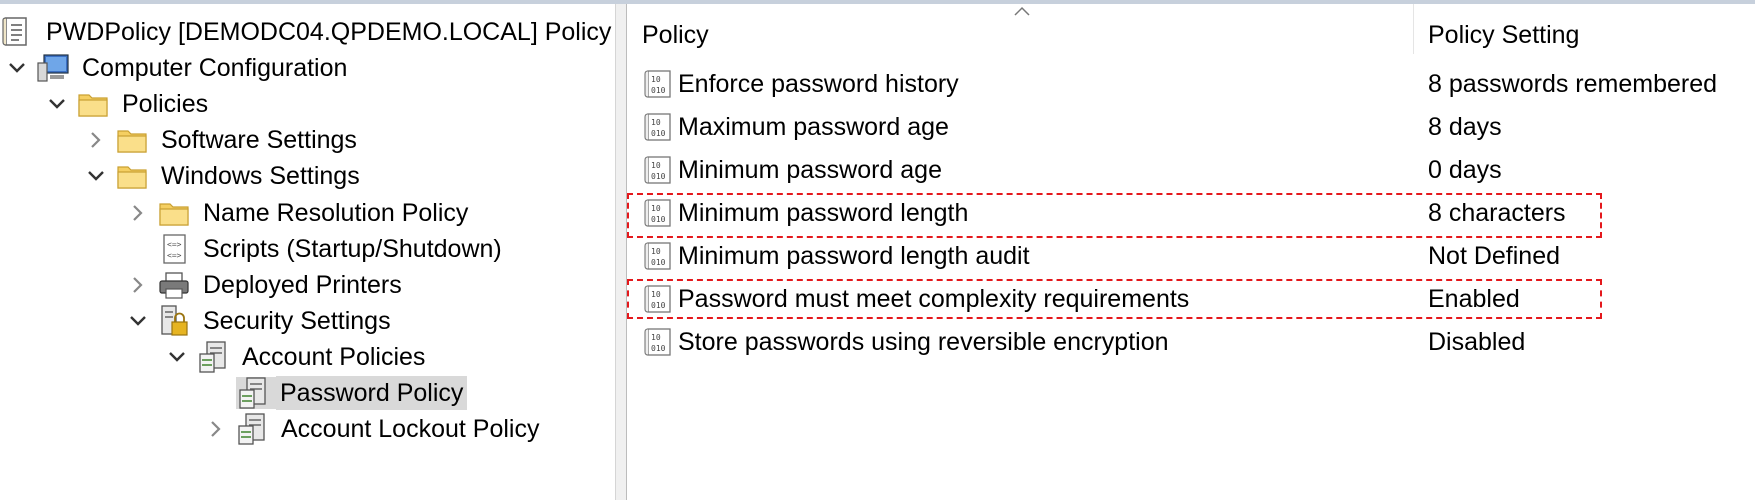  Describe the element at coordinates (297, 321) in the screenshot. I see `tree-label: Security Settings` at that location.